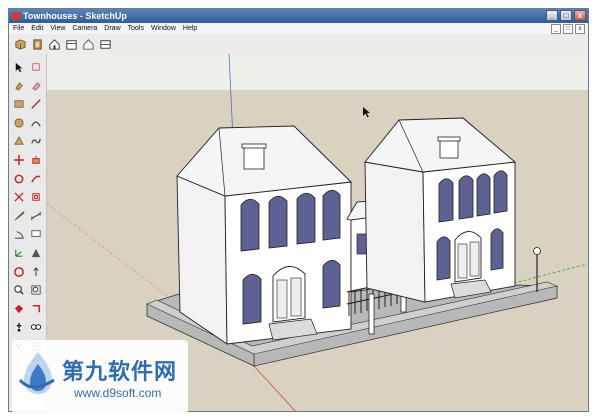 This screenshot has width=597, height=417. I want to click on axes-icon, so click(19, 253).